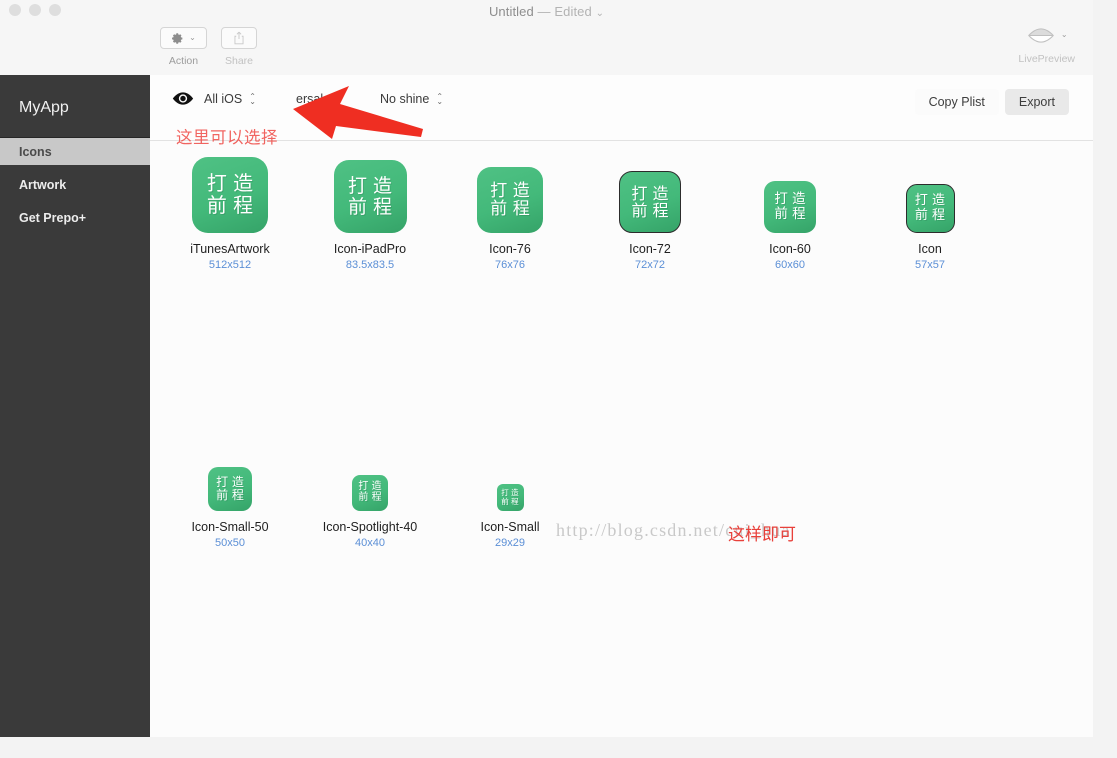 The height and width of the screenshot is (758, 1117). Describe the element at coordinates (183, 38) in the screenshot. I see `action-button: ⌄` at that location.